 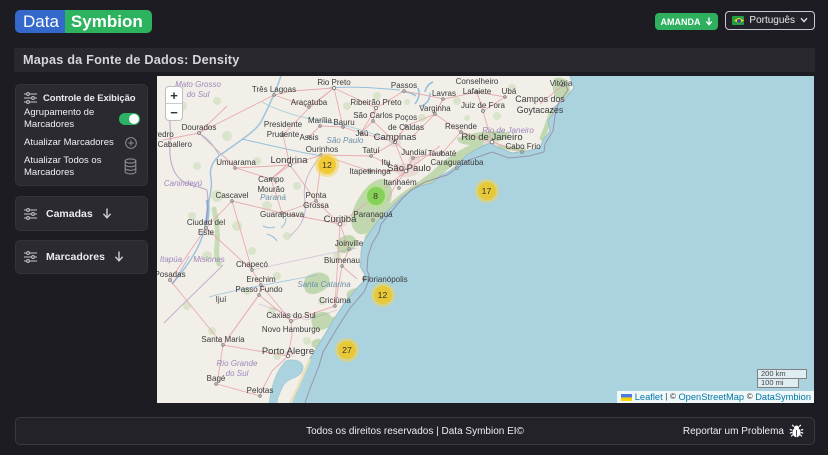 What do you see at coordinates (334, 82) in the screenshot?
I see `svg-text: Rio Preto` at bounding box center [334, 82].